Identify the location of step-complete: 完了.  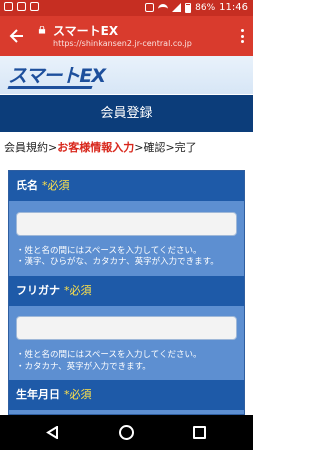
(185, 147).